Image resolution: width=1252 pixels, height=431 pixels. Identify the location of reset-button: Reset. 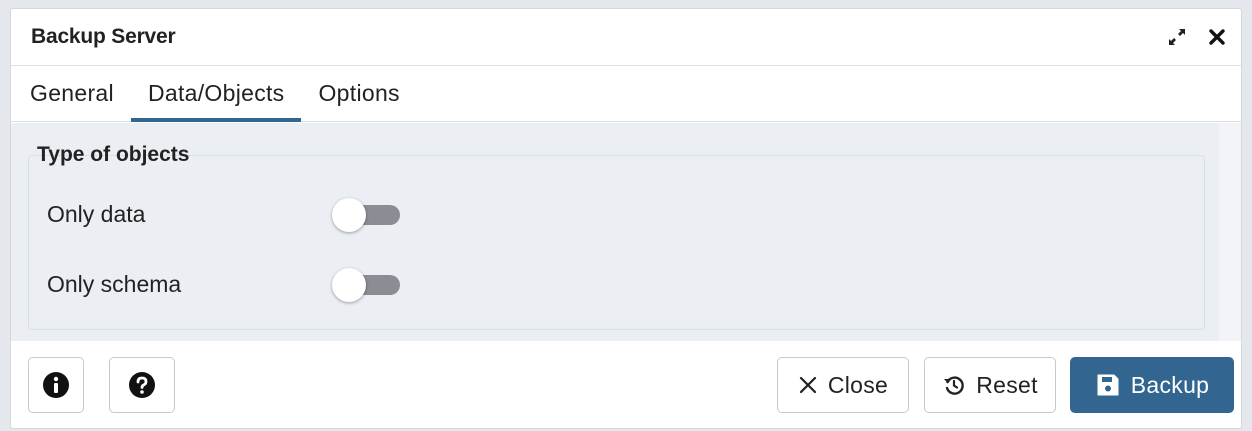
(990, 385).